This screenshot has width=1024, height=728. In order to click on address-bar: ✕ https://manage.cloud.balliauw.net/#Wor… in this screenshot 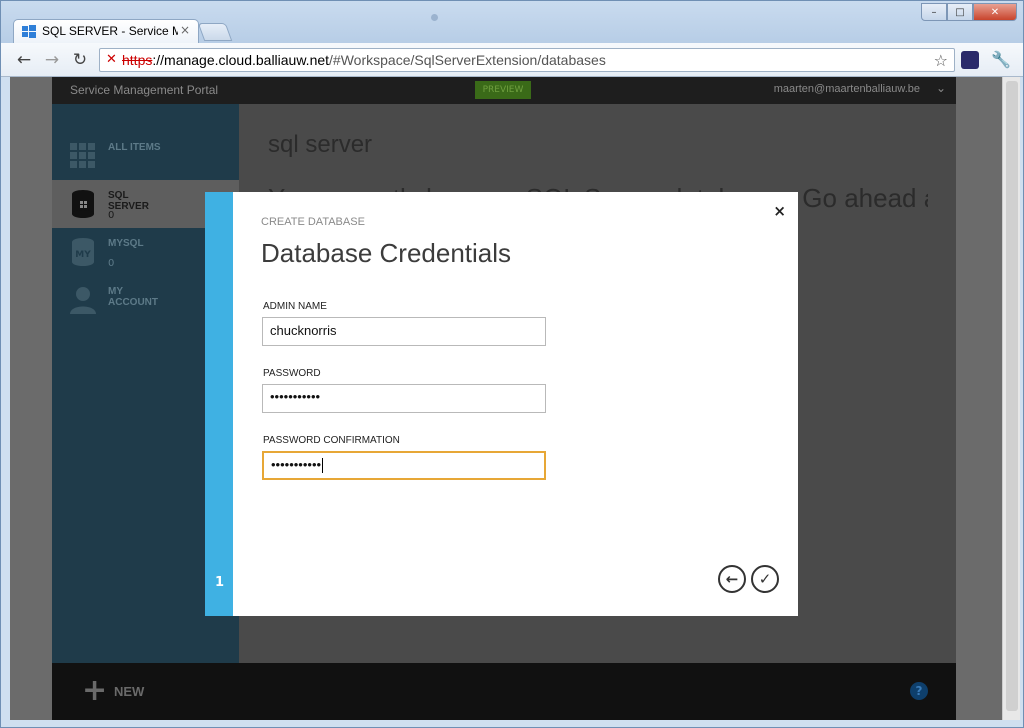, I will do `click(527, 60)`.